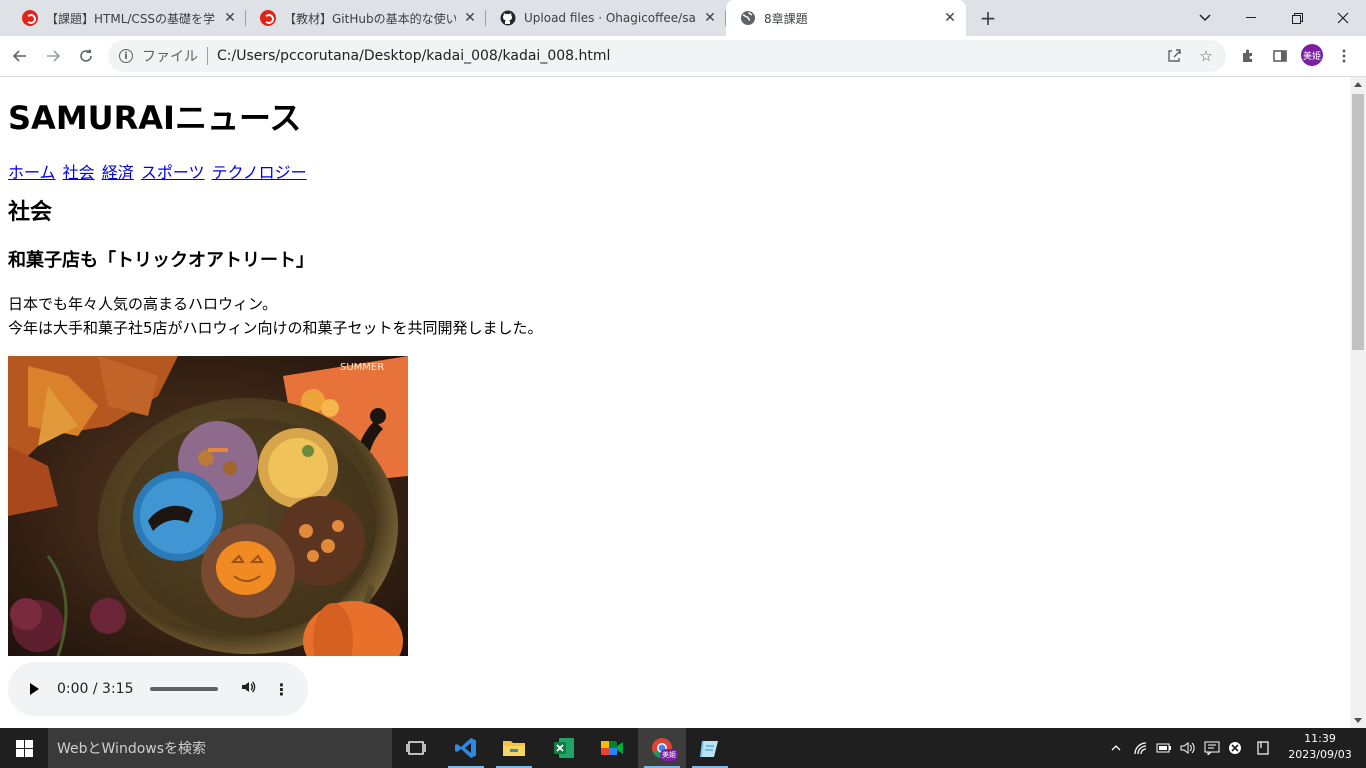  What do you see at coordinates (170, 57) in the screenshot?
I see `scheme-label: ファイル` at bounding box center [170, 57].